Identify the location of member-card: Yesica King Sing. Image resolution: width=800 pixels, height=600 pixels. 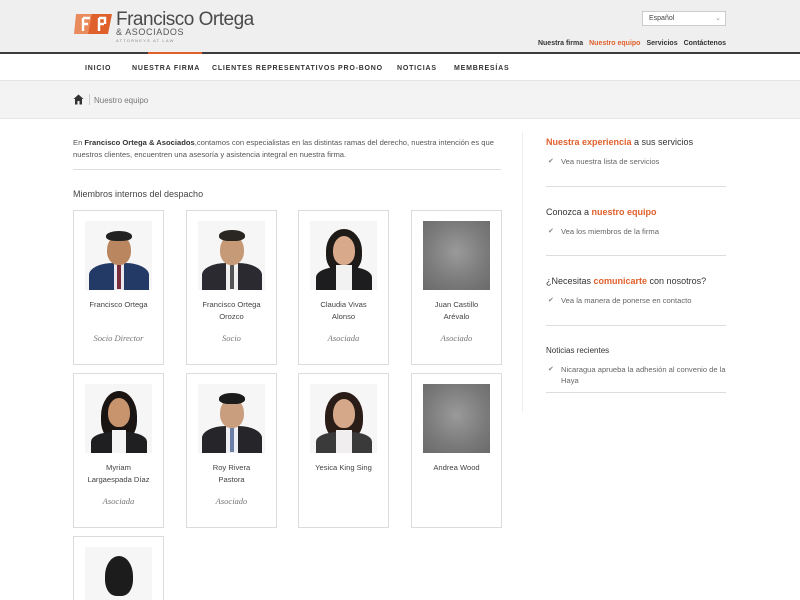
(343, 450).